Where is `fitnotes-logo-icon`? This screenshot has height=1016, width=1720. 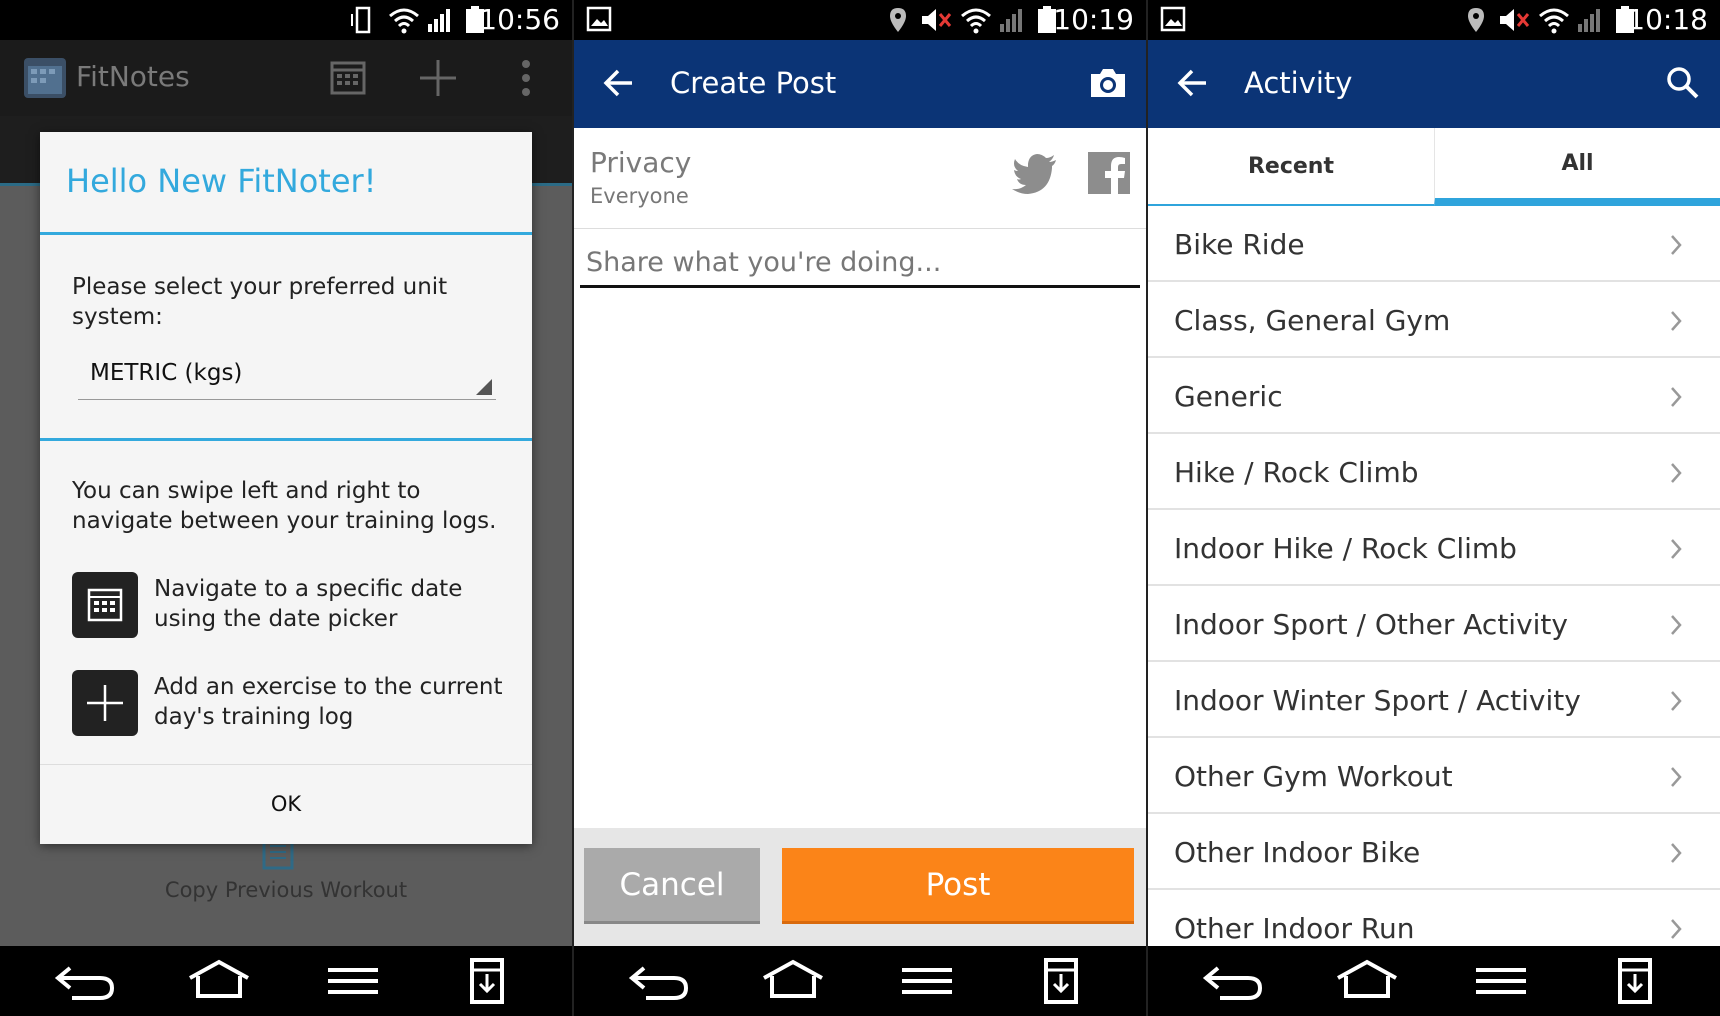 fitnotes-logo-icon is located at coordinates (45, 78).